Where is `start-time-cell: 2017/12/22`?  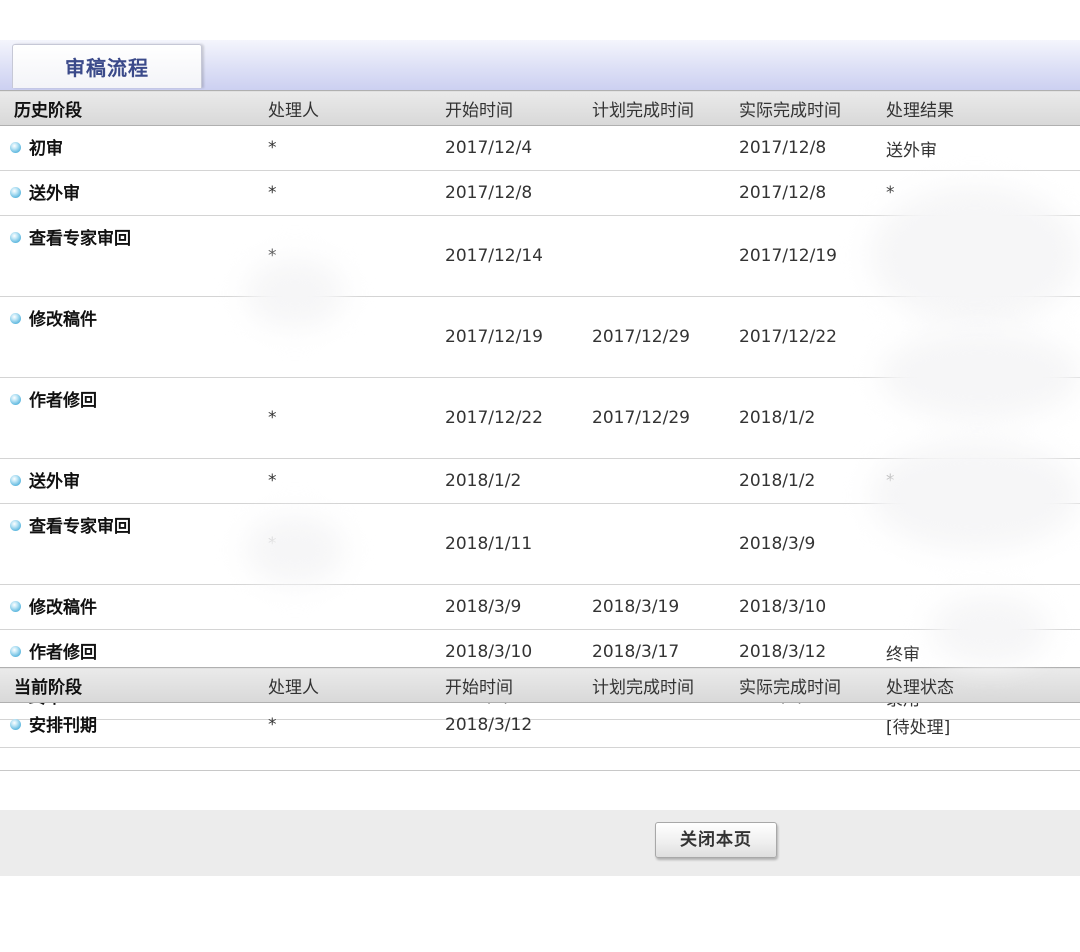
start-time-cell: 2017/12/22 is located at coordinates (518, 418).